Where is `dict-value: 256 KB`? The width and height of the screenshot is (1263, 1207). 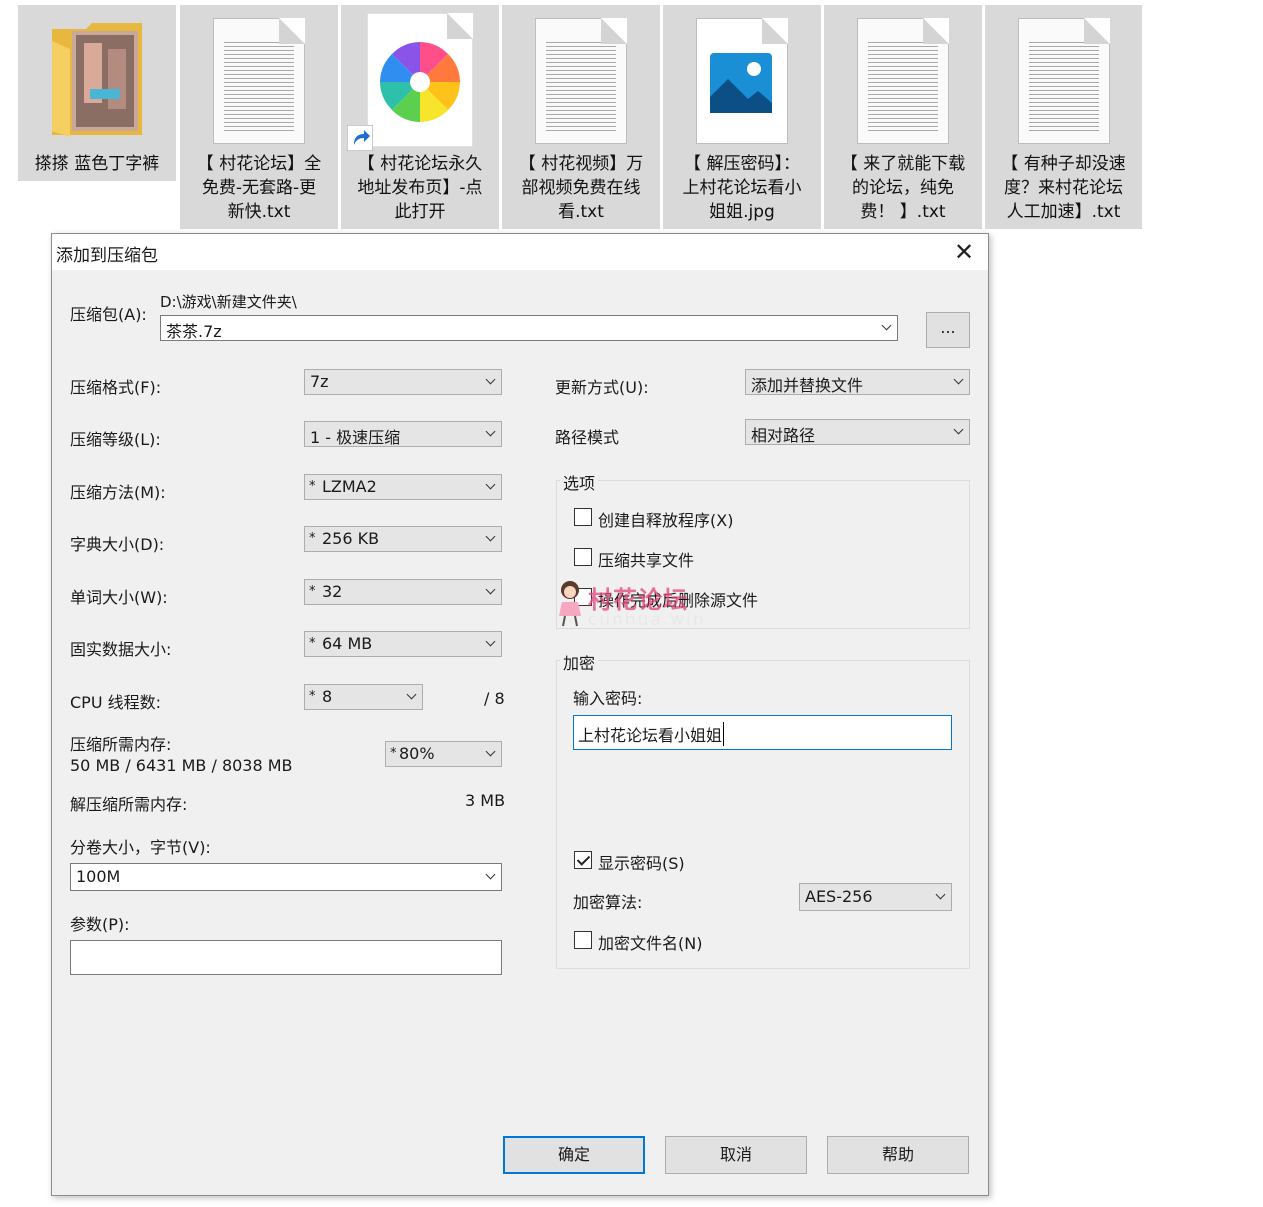
dict-value: 256 KB is located at coordinates (351, 538).